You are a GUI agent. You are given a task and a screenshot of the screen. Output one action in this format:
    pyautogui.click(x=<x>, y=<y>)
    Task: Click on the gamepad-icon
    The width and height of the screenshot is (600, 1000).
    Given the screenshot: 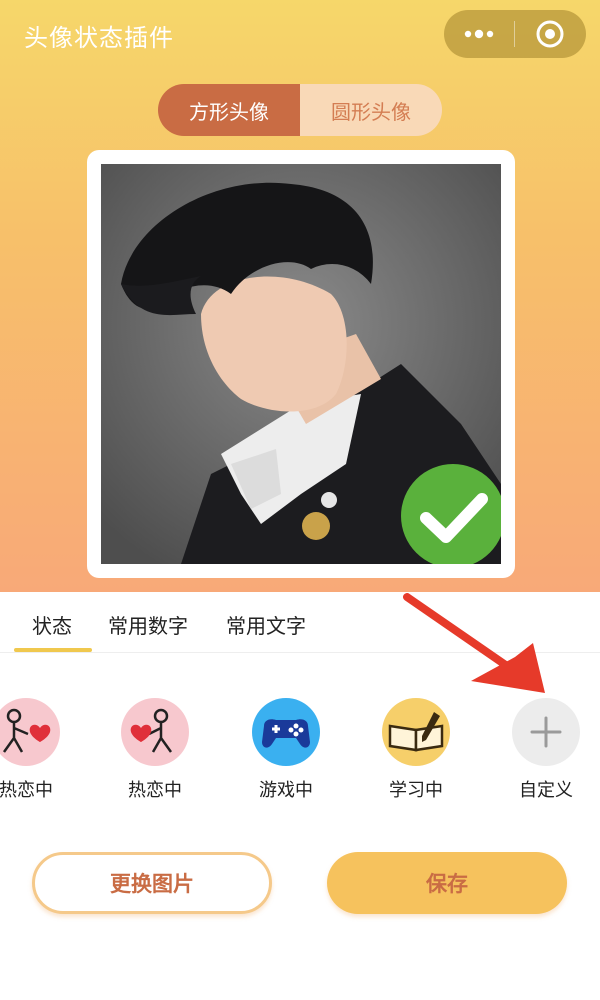 What is the action you would take?
    pyautogui.click(x=286, y=732)
    